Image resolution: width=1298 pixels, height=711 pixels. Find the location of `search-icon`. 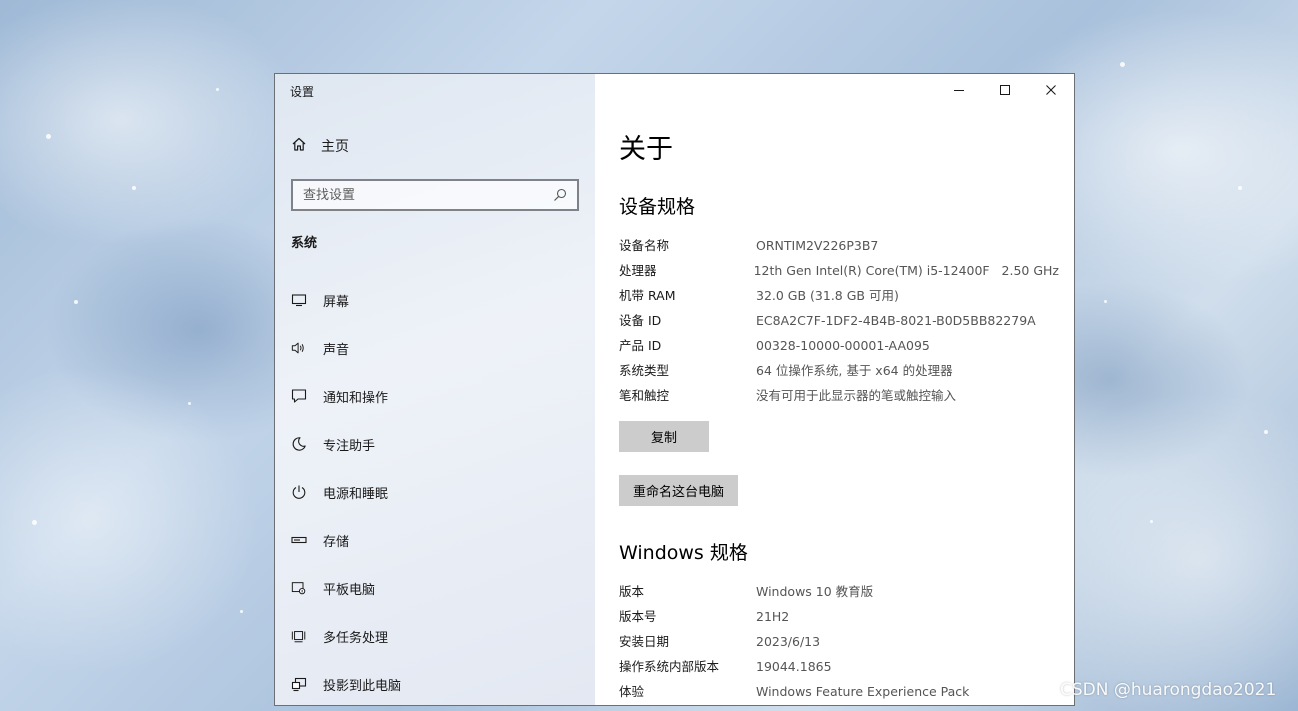

search-icon is located at coordinates (560, 195).